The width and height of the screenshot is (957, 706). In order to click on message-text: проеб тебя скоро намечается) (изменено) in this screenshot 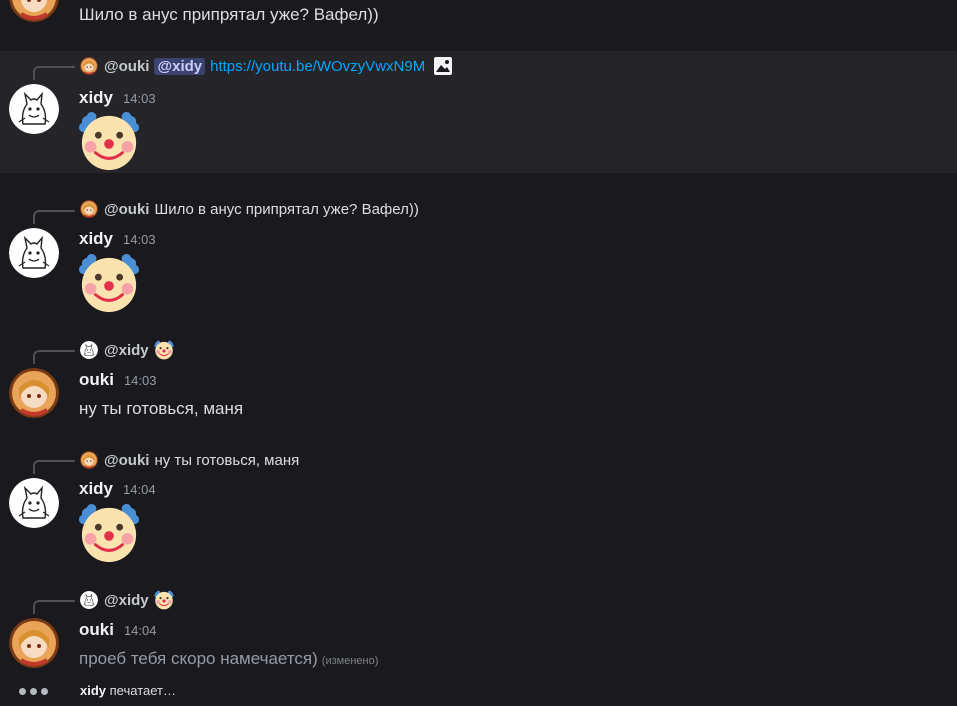, I will do `click(228, 659)`.